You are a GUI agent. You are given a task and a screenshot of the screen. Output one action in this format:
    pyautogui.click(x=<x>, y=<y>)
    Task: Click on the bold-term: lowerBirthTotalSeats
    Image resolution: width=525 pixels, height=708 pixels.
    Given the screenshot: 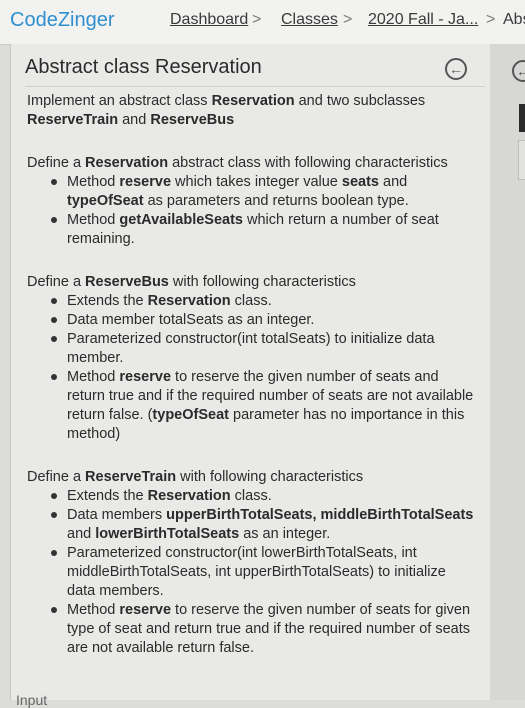 What is the action you would take?
    pyautogui.click(x=167, y=534)
    